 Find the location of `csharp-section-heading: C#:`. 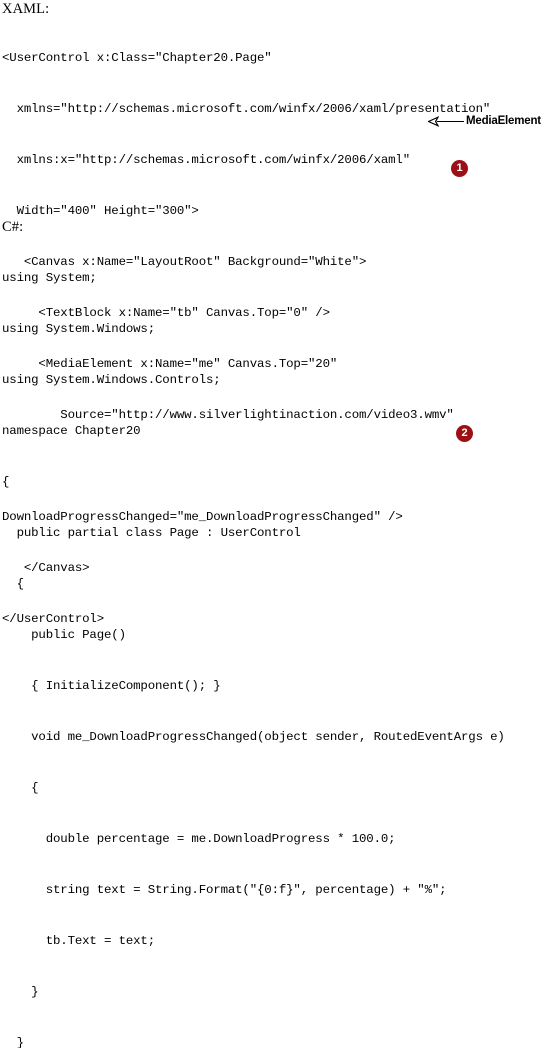

csharp-section-heading: C#: is located at coordinates (13, 227).